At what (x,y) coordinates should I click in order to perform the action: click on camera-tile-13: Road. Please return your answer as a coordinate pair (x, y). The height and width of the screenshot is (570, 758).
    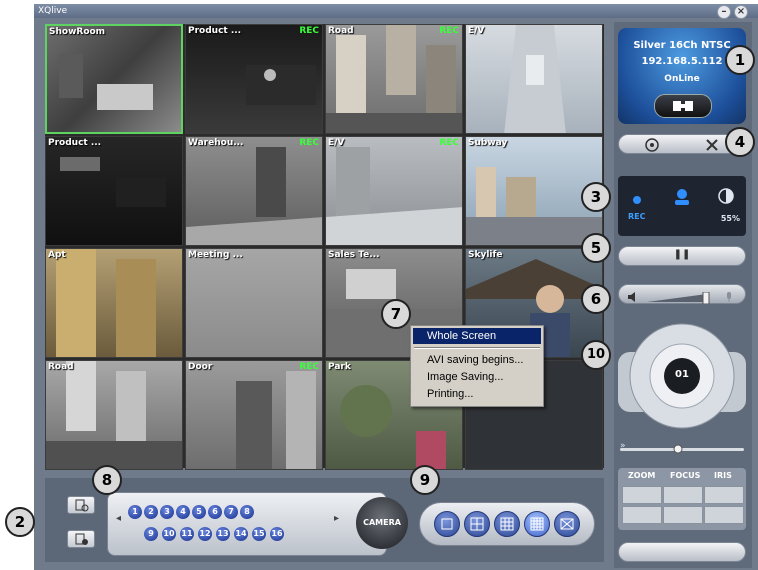
    Looking at the image, I should click on (114, 415).